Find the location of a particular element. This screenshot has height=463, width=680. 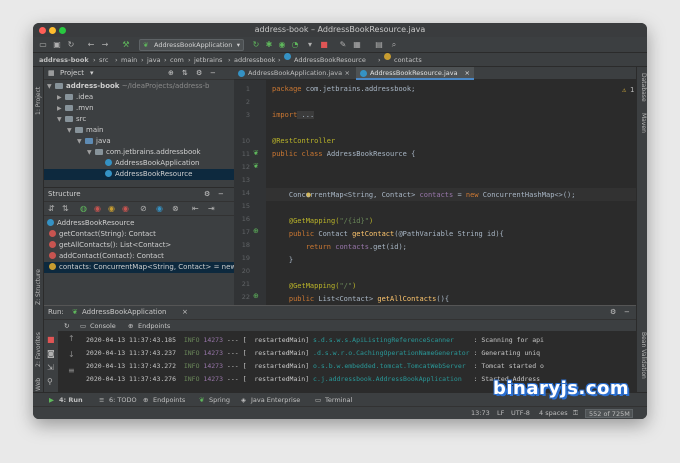

chevron-down-icon: ▾ is located at coordinates (92, 73).